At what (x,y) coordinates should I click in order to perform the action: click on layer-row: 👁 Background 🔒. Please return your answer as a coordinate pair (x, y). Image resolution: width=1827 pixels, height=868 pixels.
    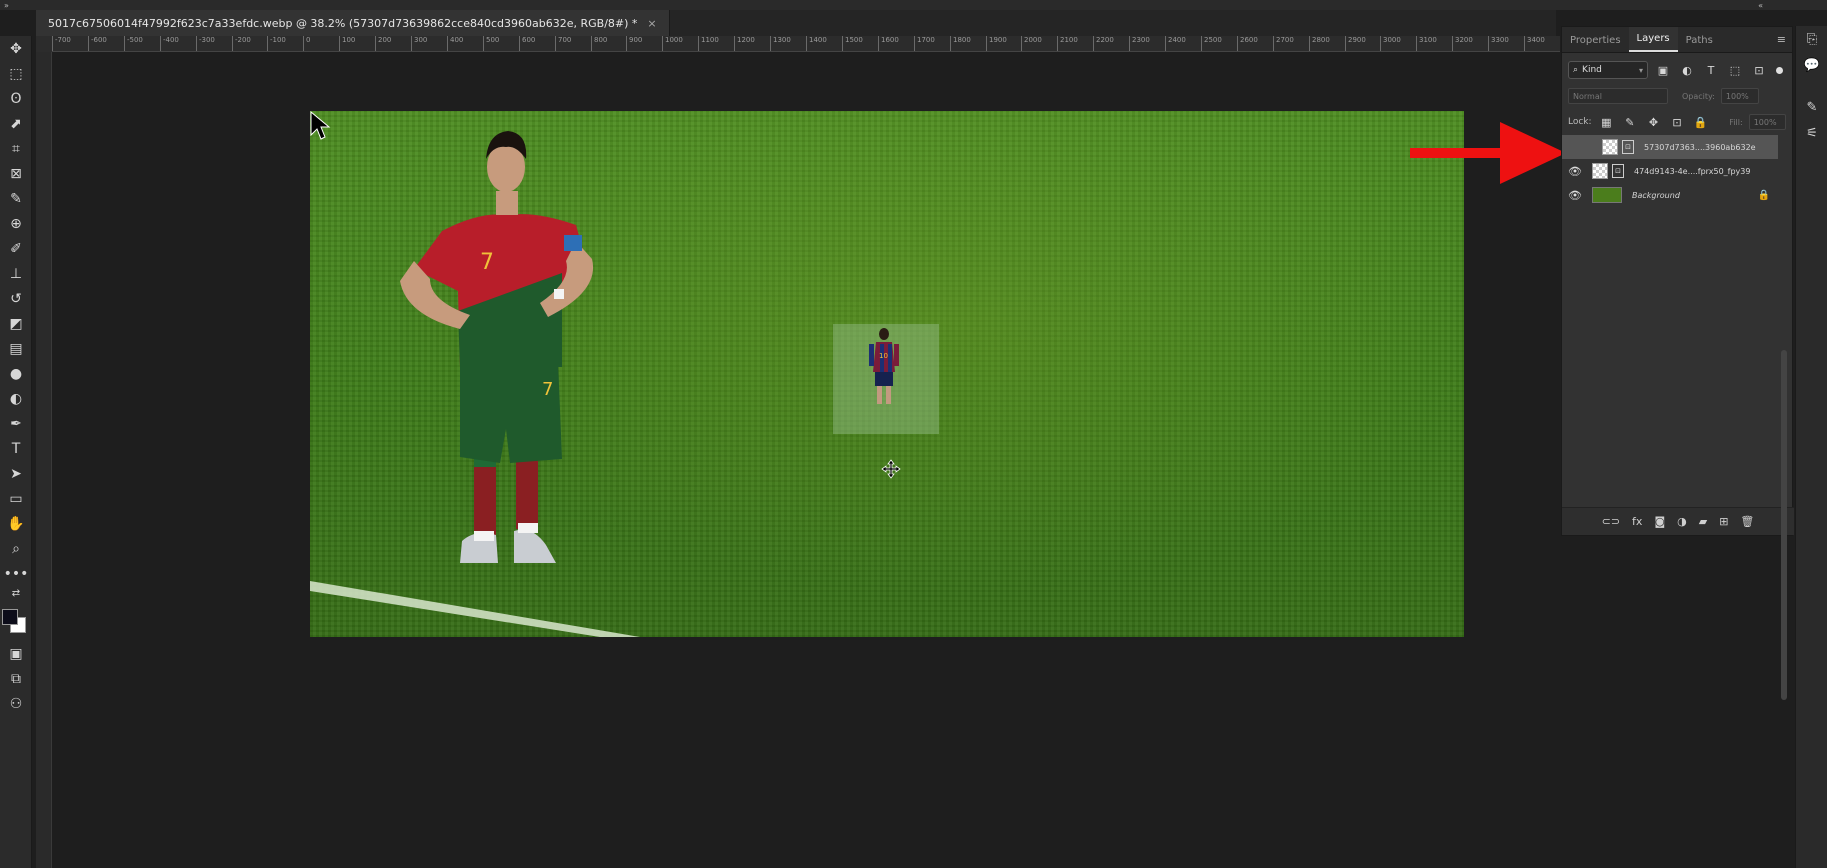
    Looking at the image, I should click on (1677, 195).